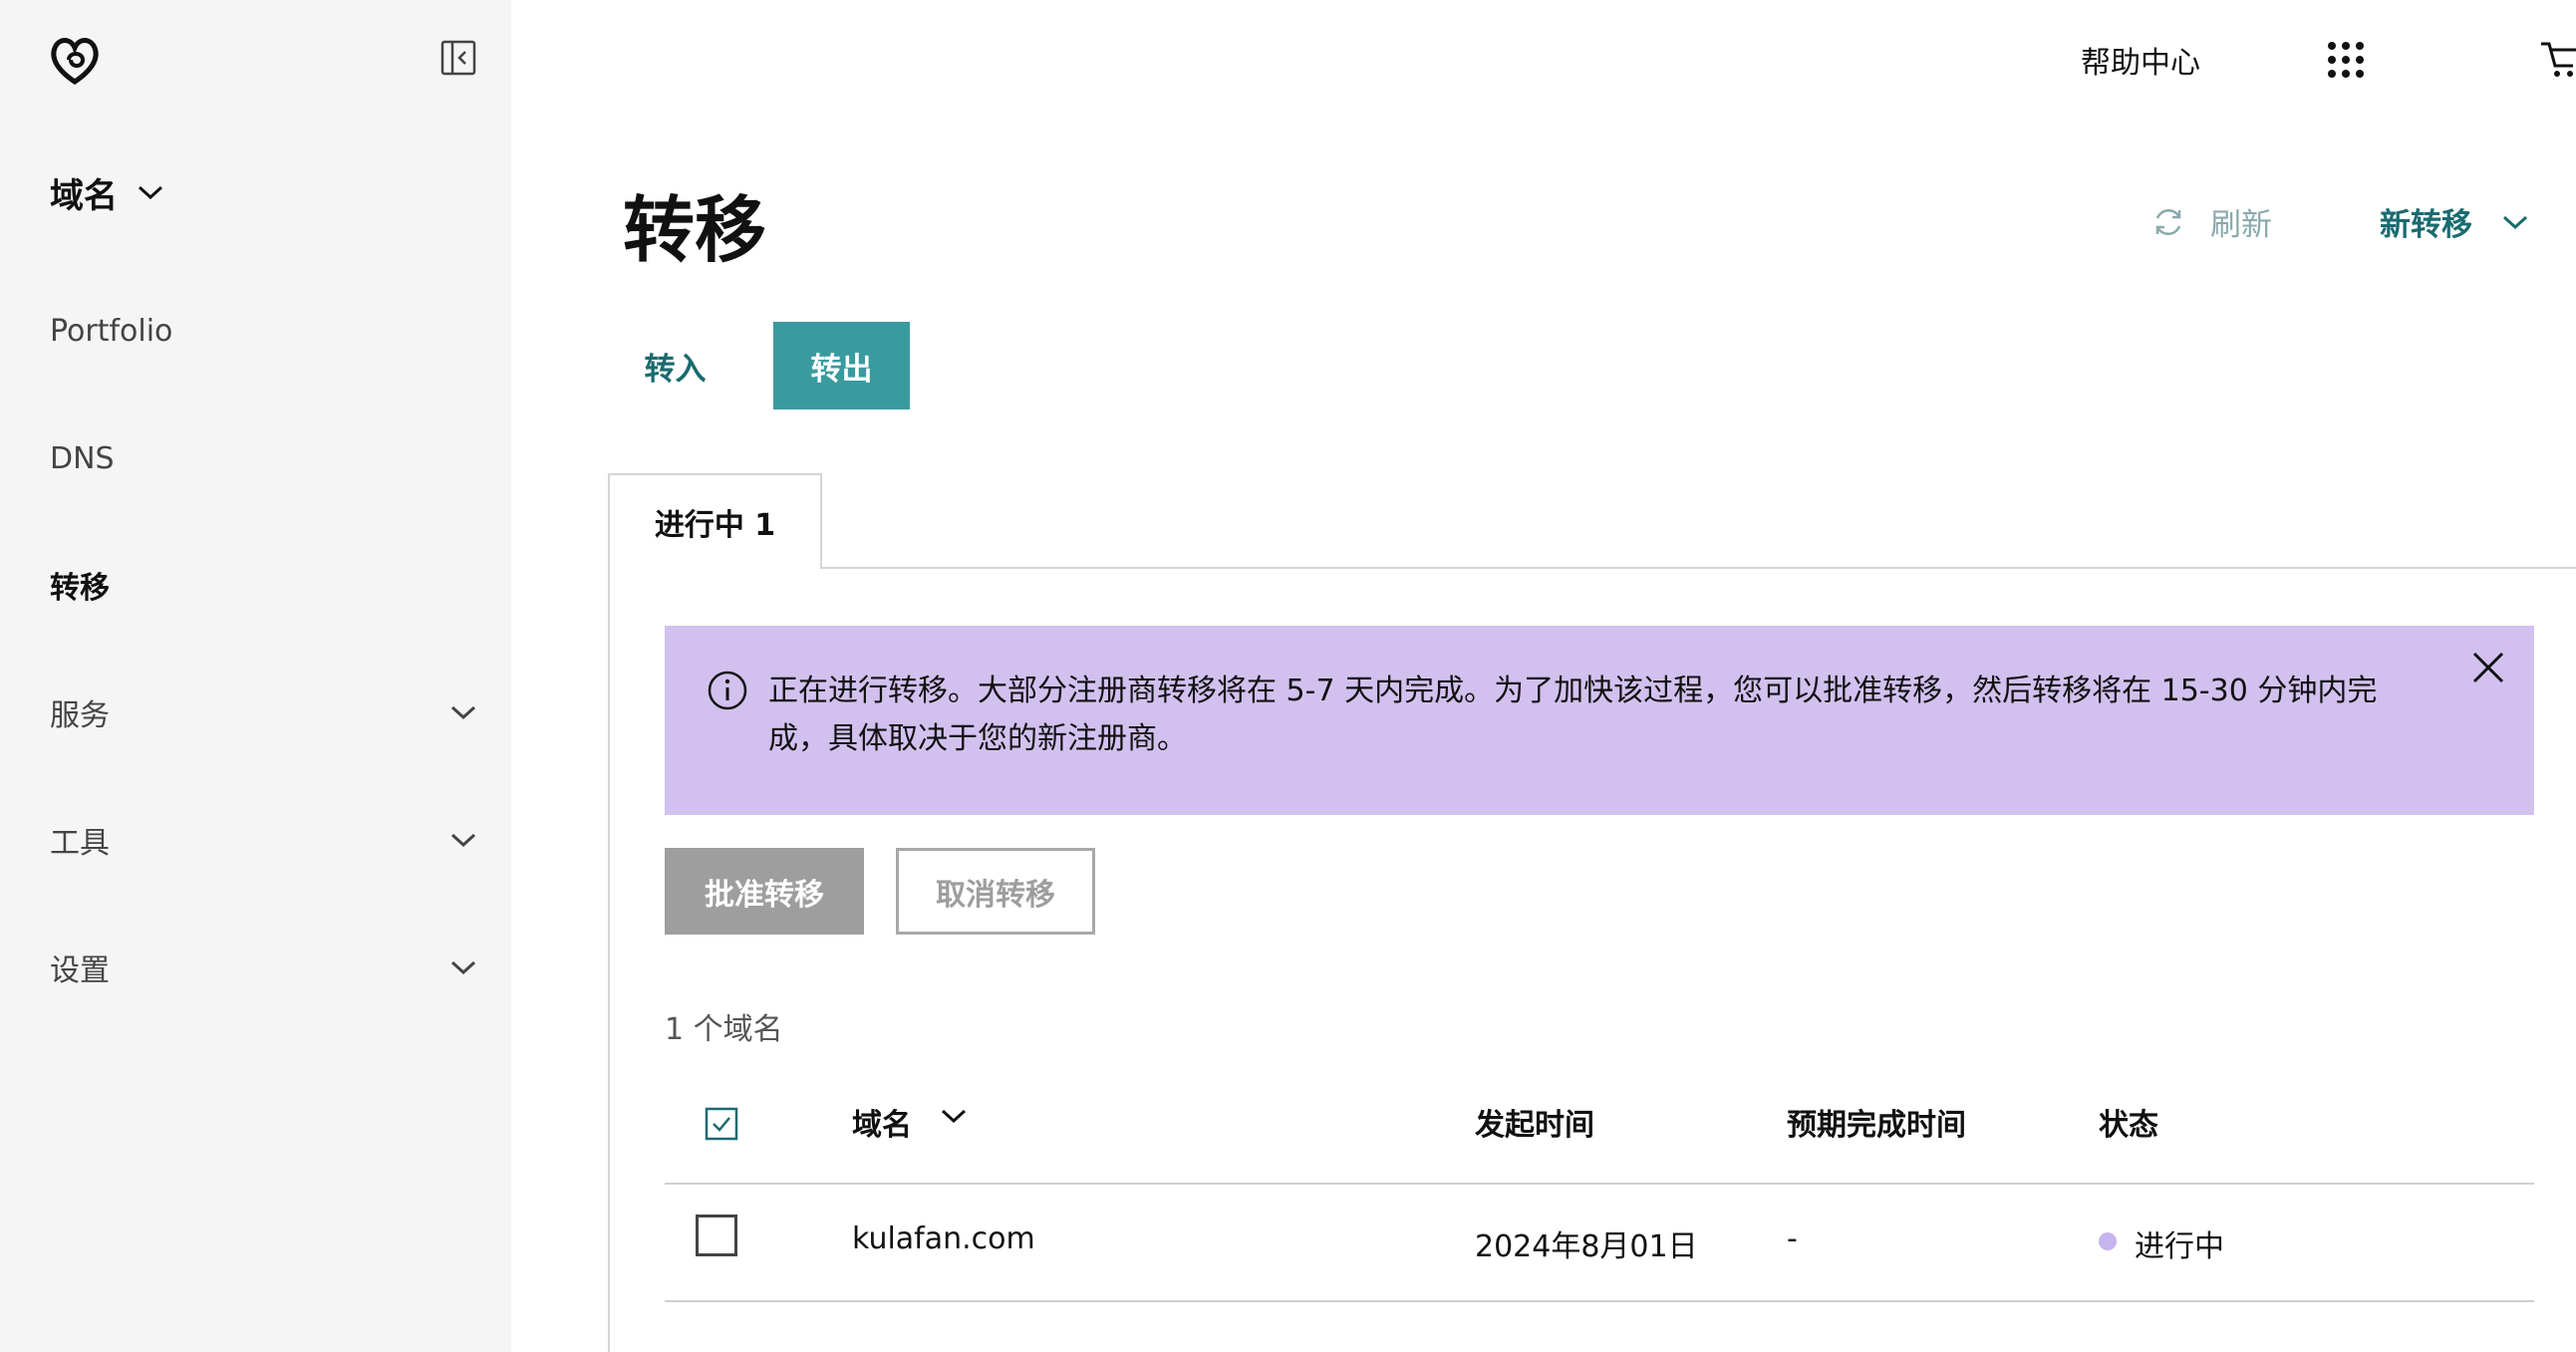 This screenshot has width=2576, height=1352. Describe the element at coordinates (727, 690) in the screenshot. I see `info-icon` at that location.